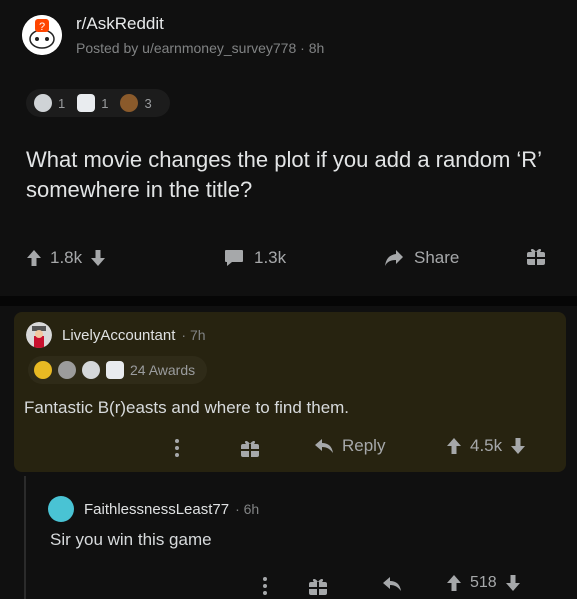 The width and height of the screenshot is (577, 599). I want to click on comment-awards: 24 Awards, so click(118, 370).